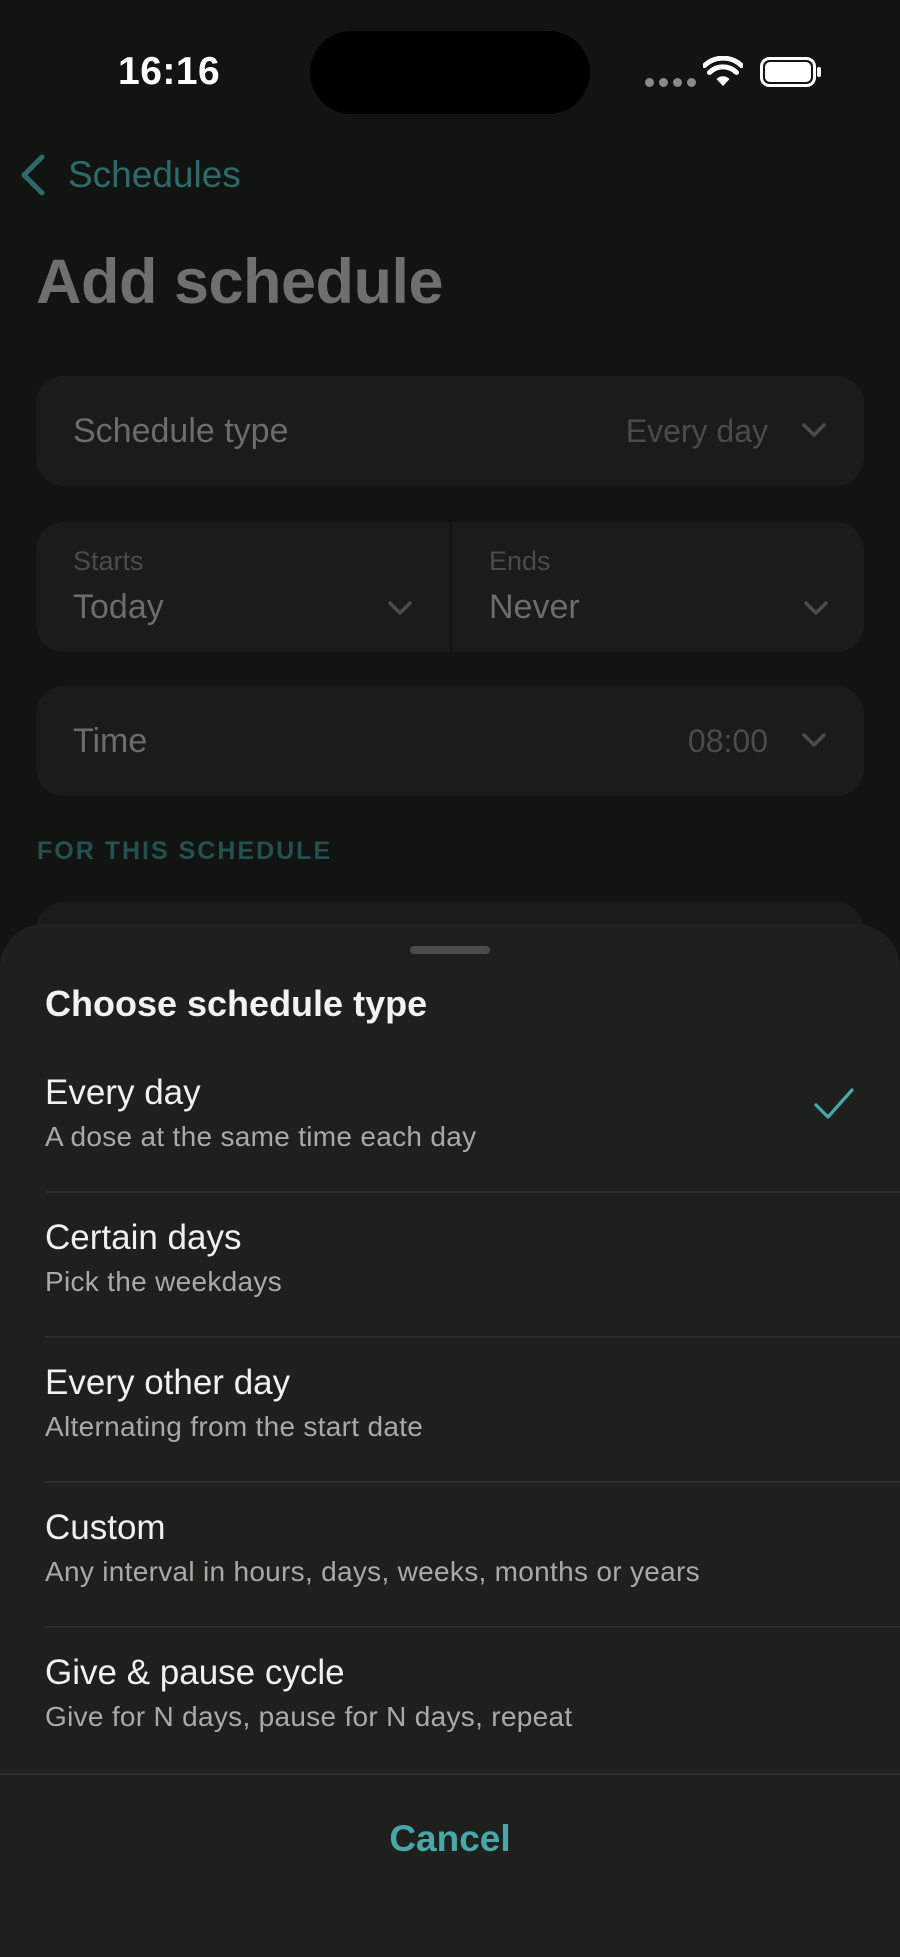  Describe the element at coordinates (450, 431) in the screenshot. I see `schedule-type-row: Schedule type Every day` at that location.